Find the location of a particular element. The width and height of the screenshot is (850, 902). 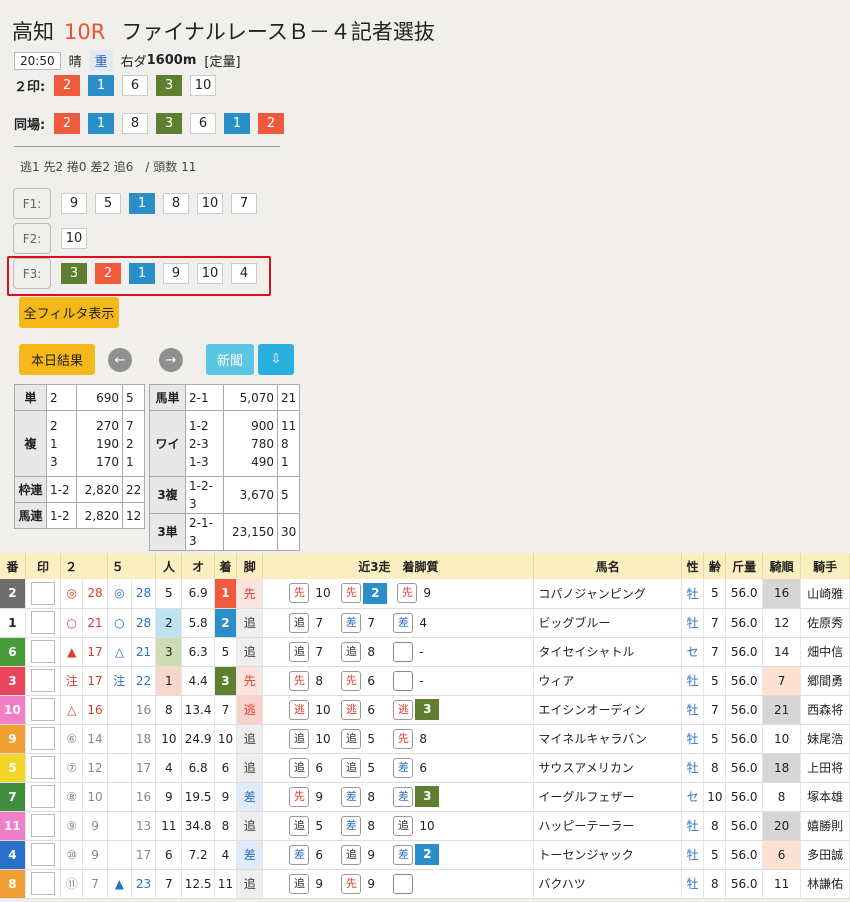

horse-name: イーグルフェザー is located at coordinates (608, 797).